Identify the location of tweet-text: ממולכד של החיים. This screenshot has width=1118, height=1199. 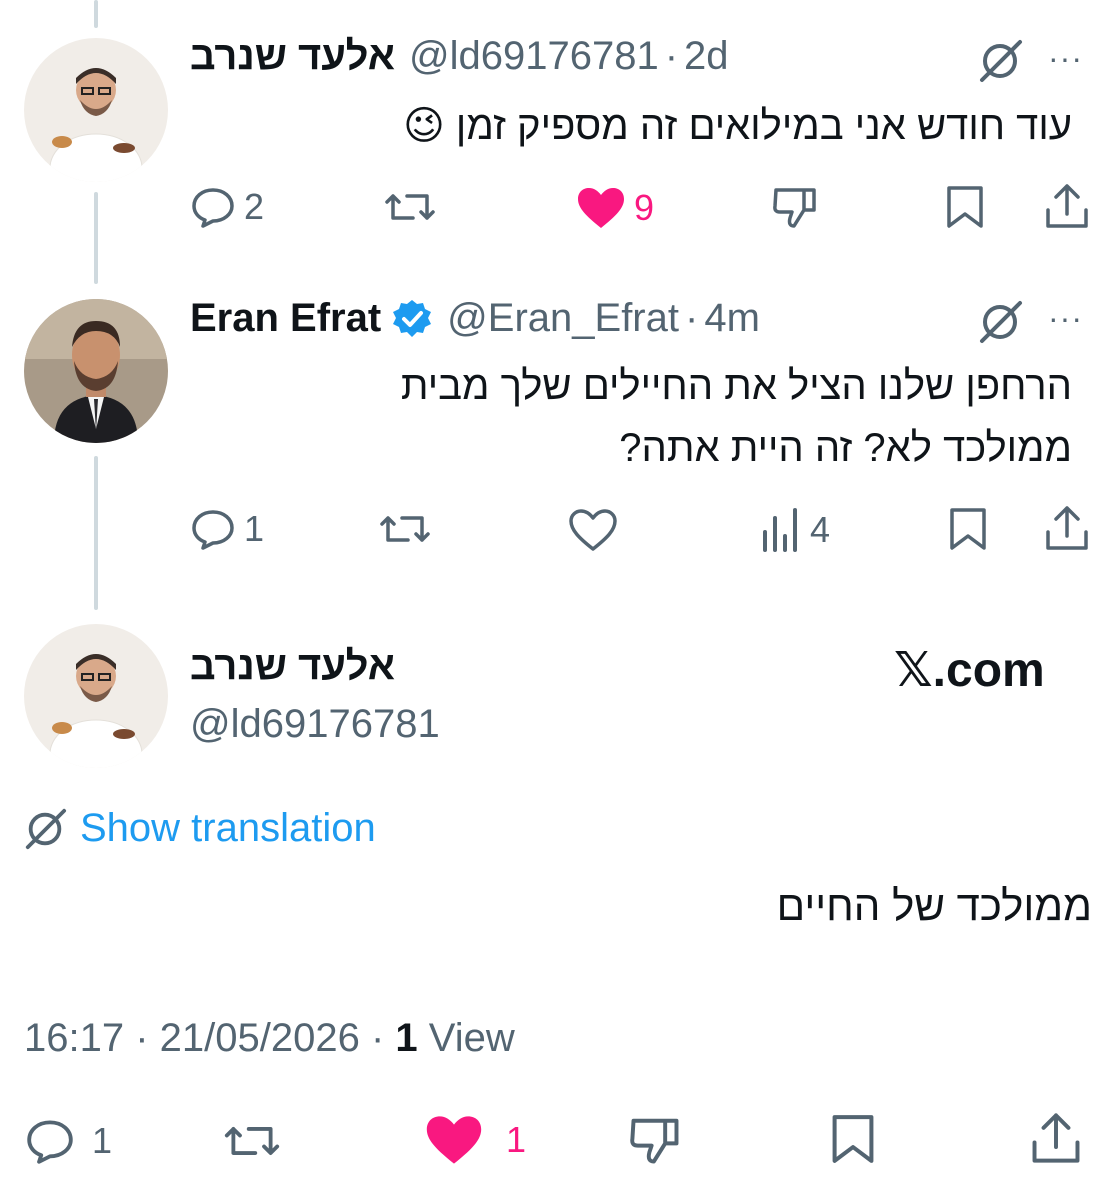
(934, 905).